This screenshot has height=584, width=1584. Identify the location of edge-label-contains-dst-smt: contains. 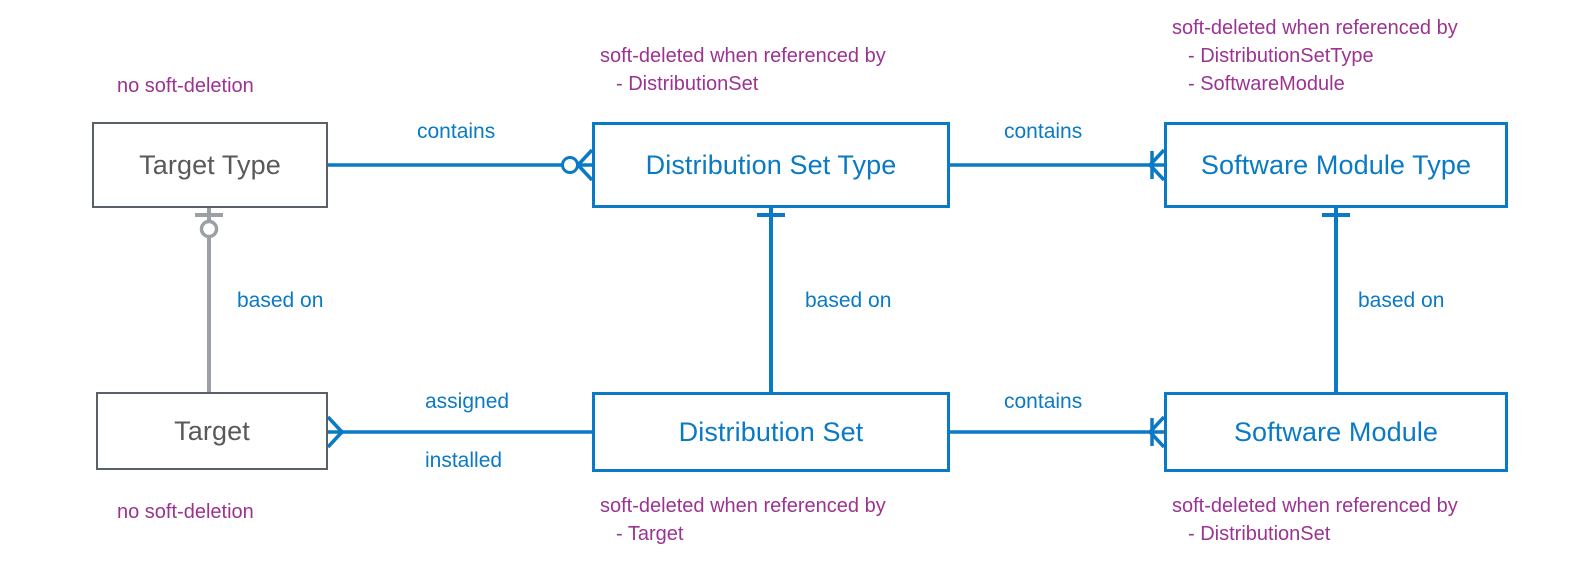
(1043, 132).